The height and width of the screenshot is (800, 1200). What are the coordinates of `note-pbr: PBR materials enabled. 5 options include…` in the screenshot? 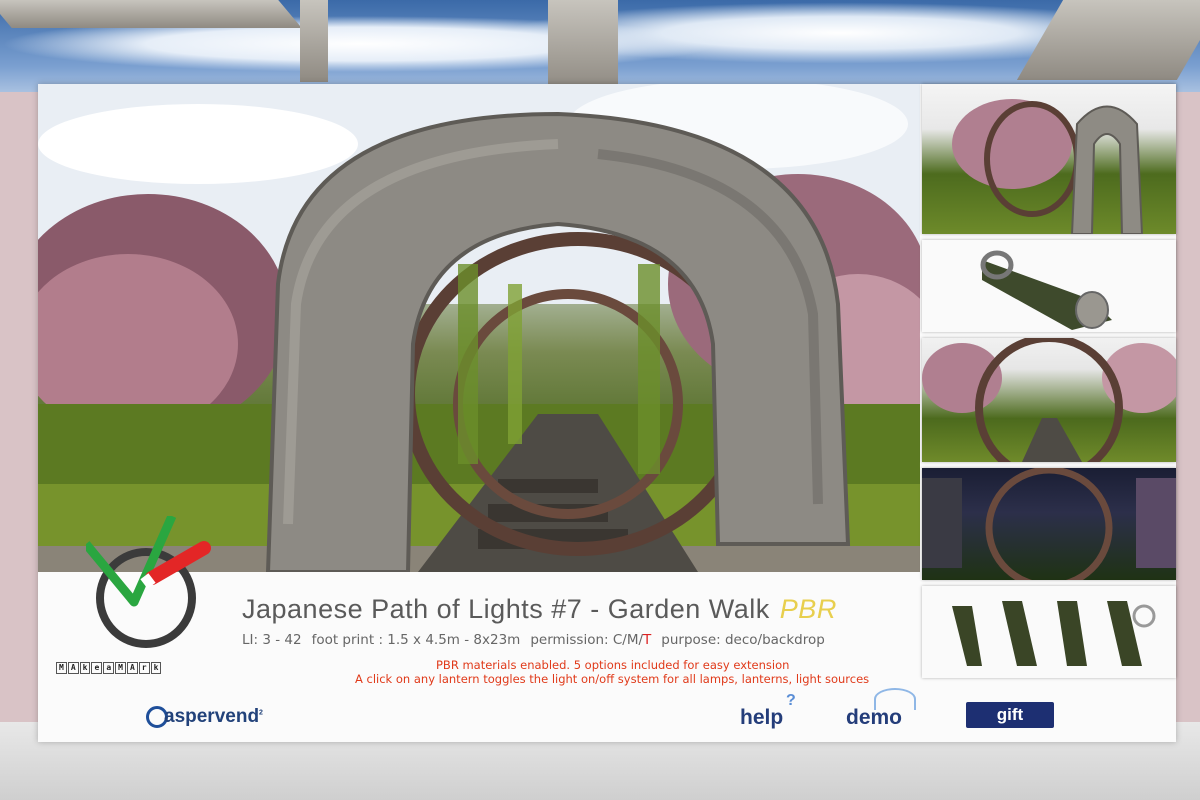 It's located at (613, 665).